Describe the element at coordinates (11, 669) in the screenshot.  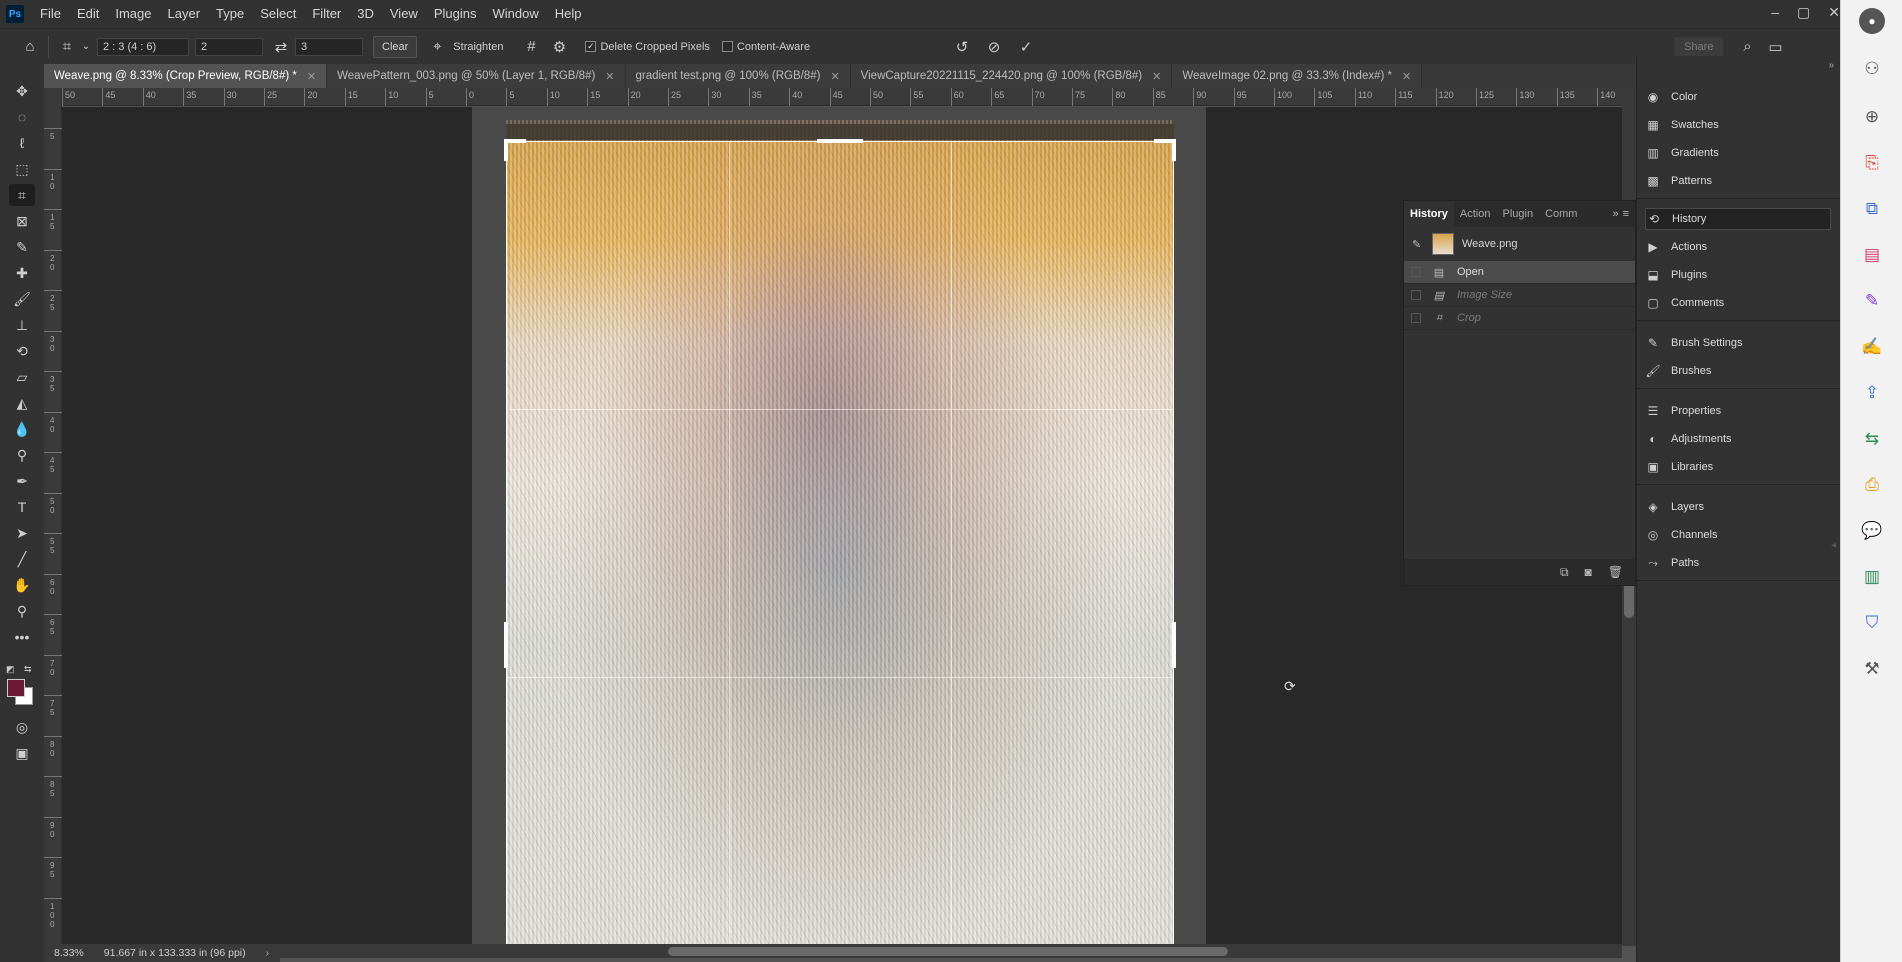
I see `default-colors-icon: ◩` at that location.